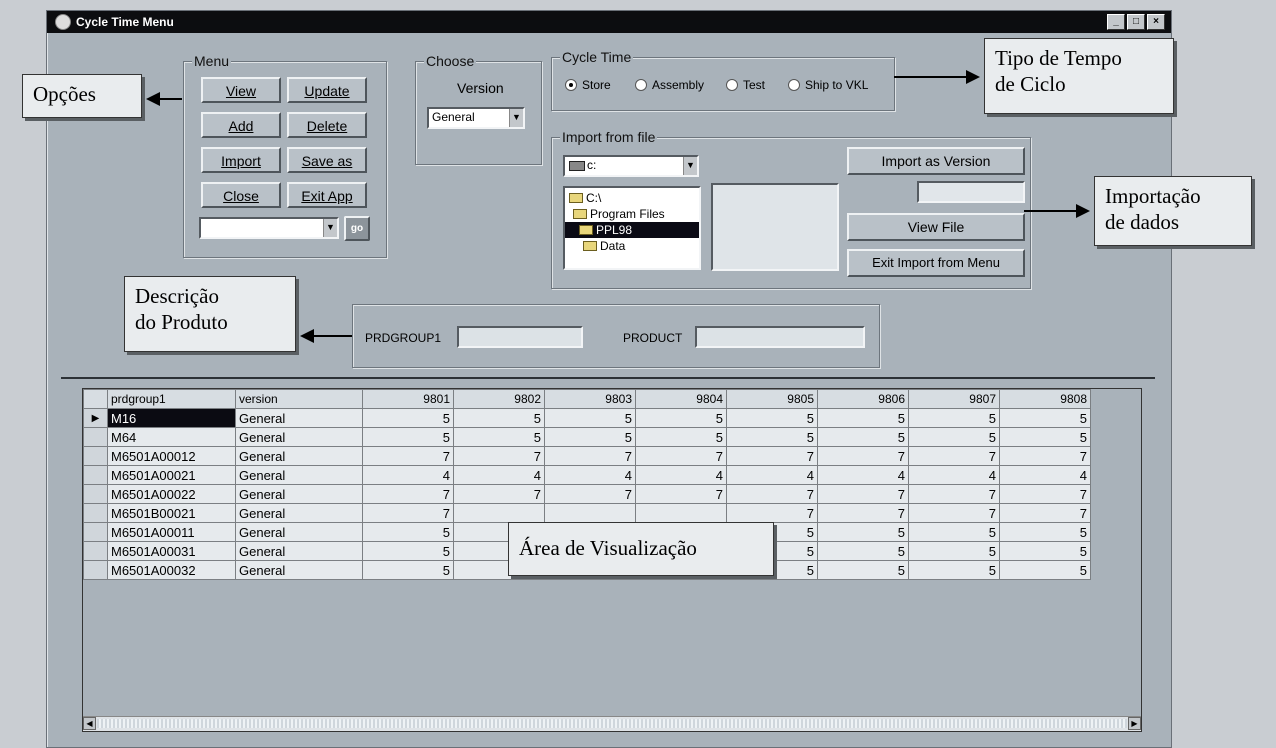  I want to click on close-window-button: ×, so click(1156, 22).